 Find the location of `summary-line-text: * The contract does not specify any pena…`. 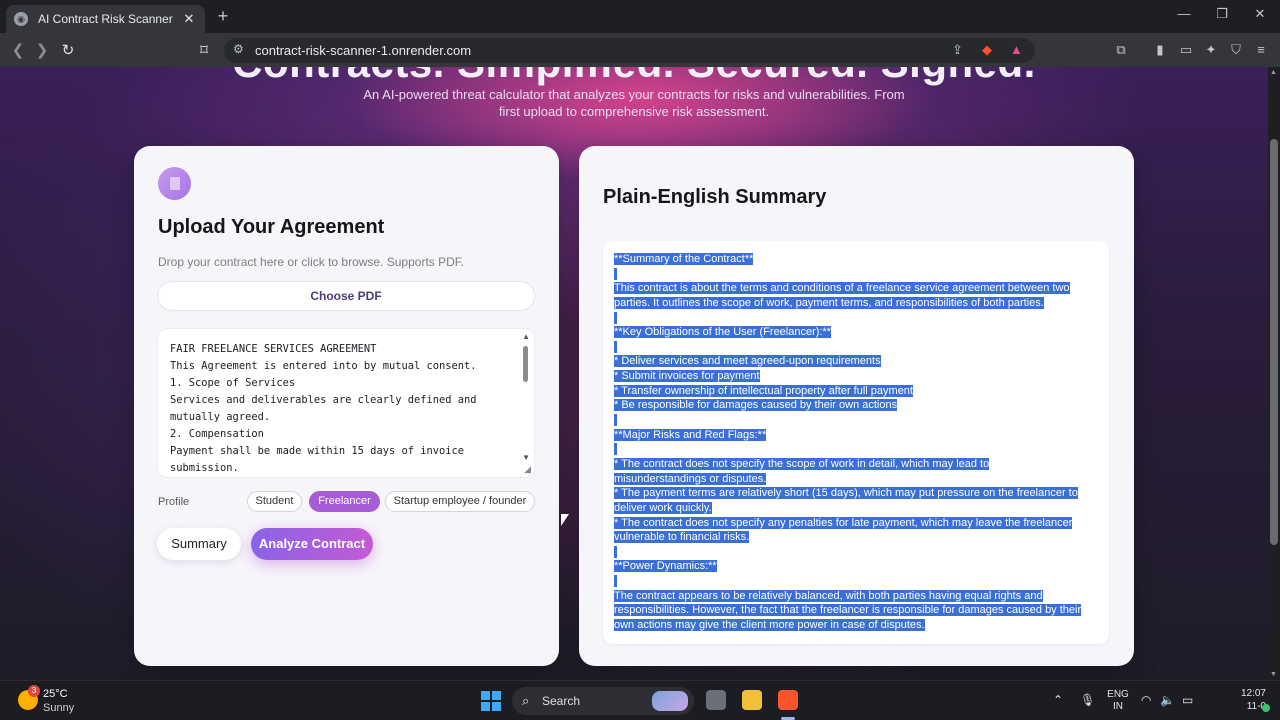

summary-line-text: * The contract does not specify any pena… is located at coordinates (843, 522).